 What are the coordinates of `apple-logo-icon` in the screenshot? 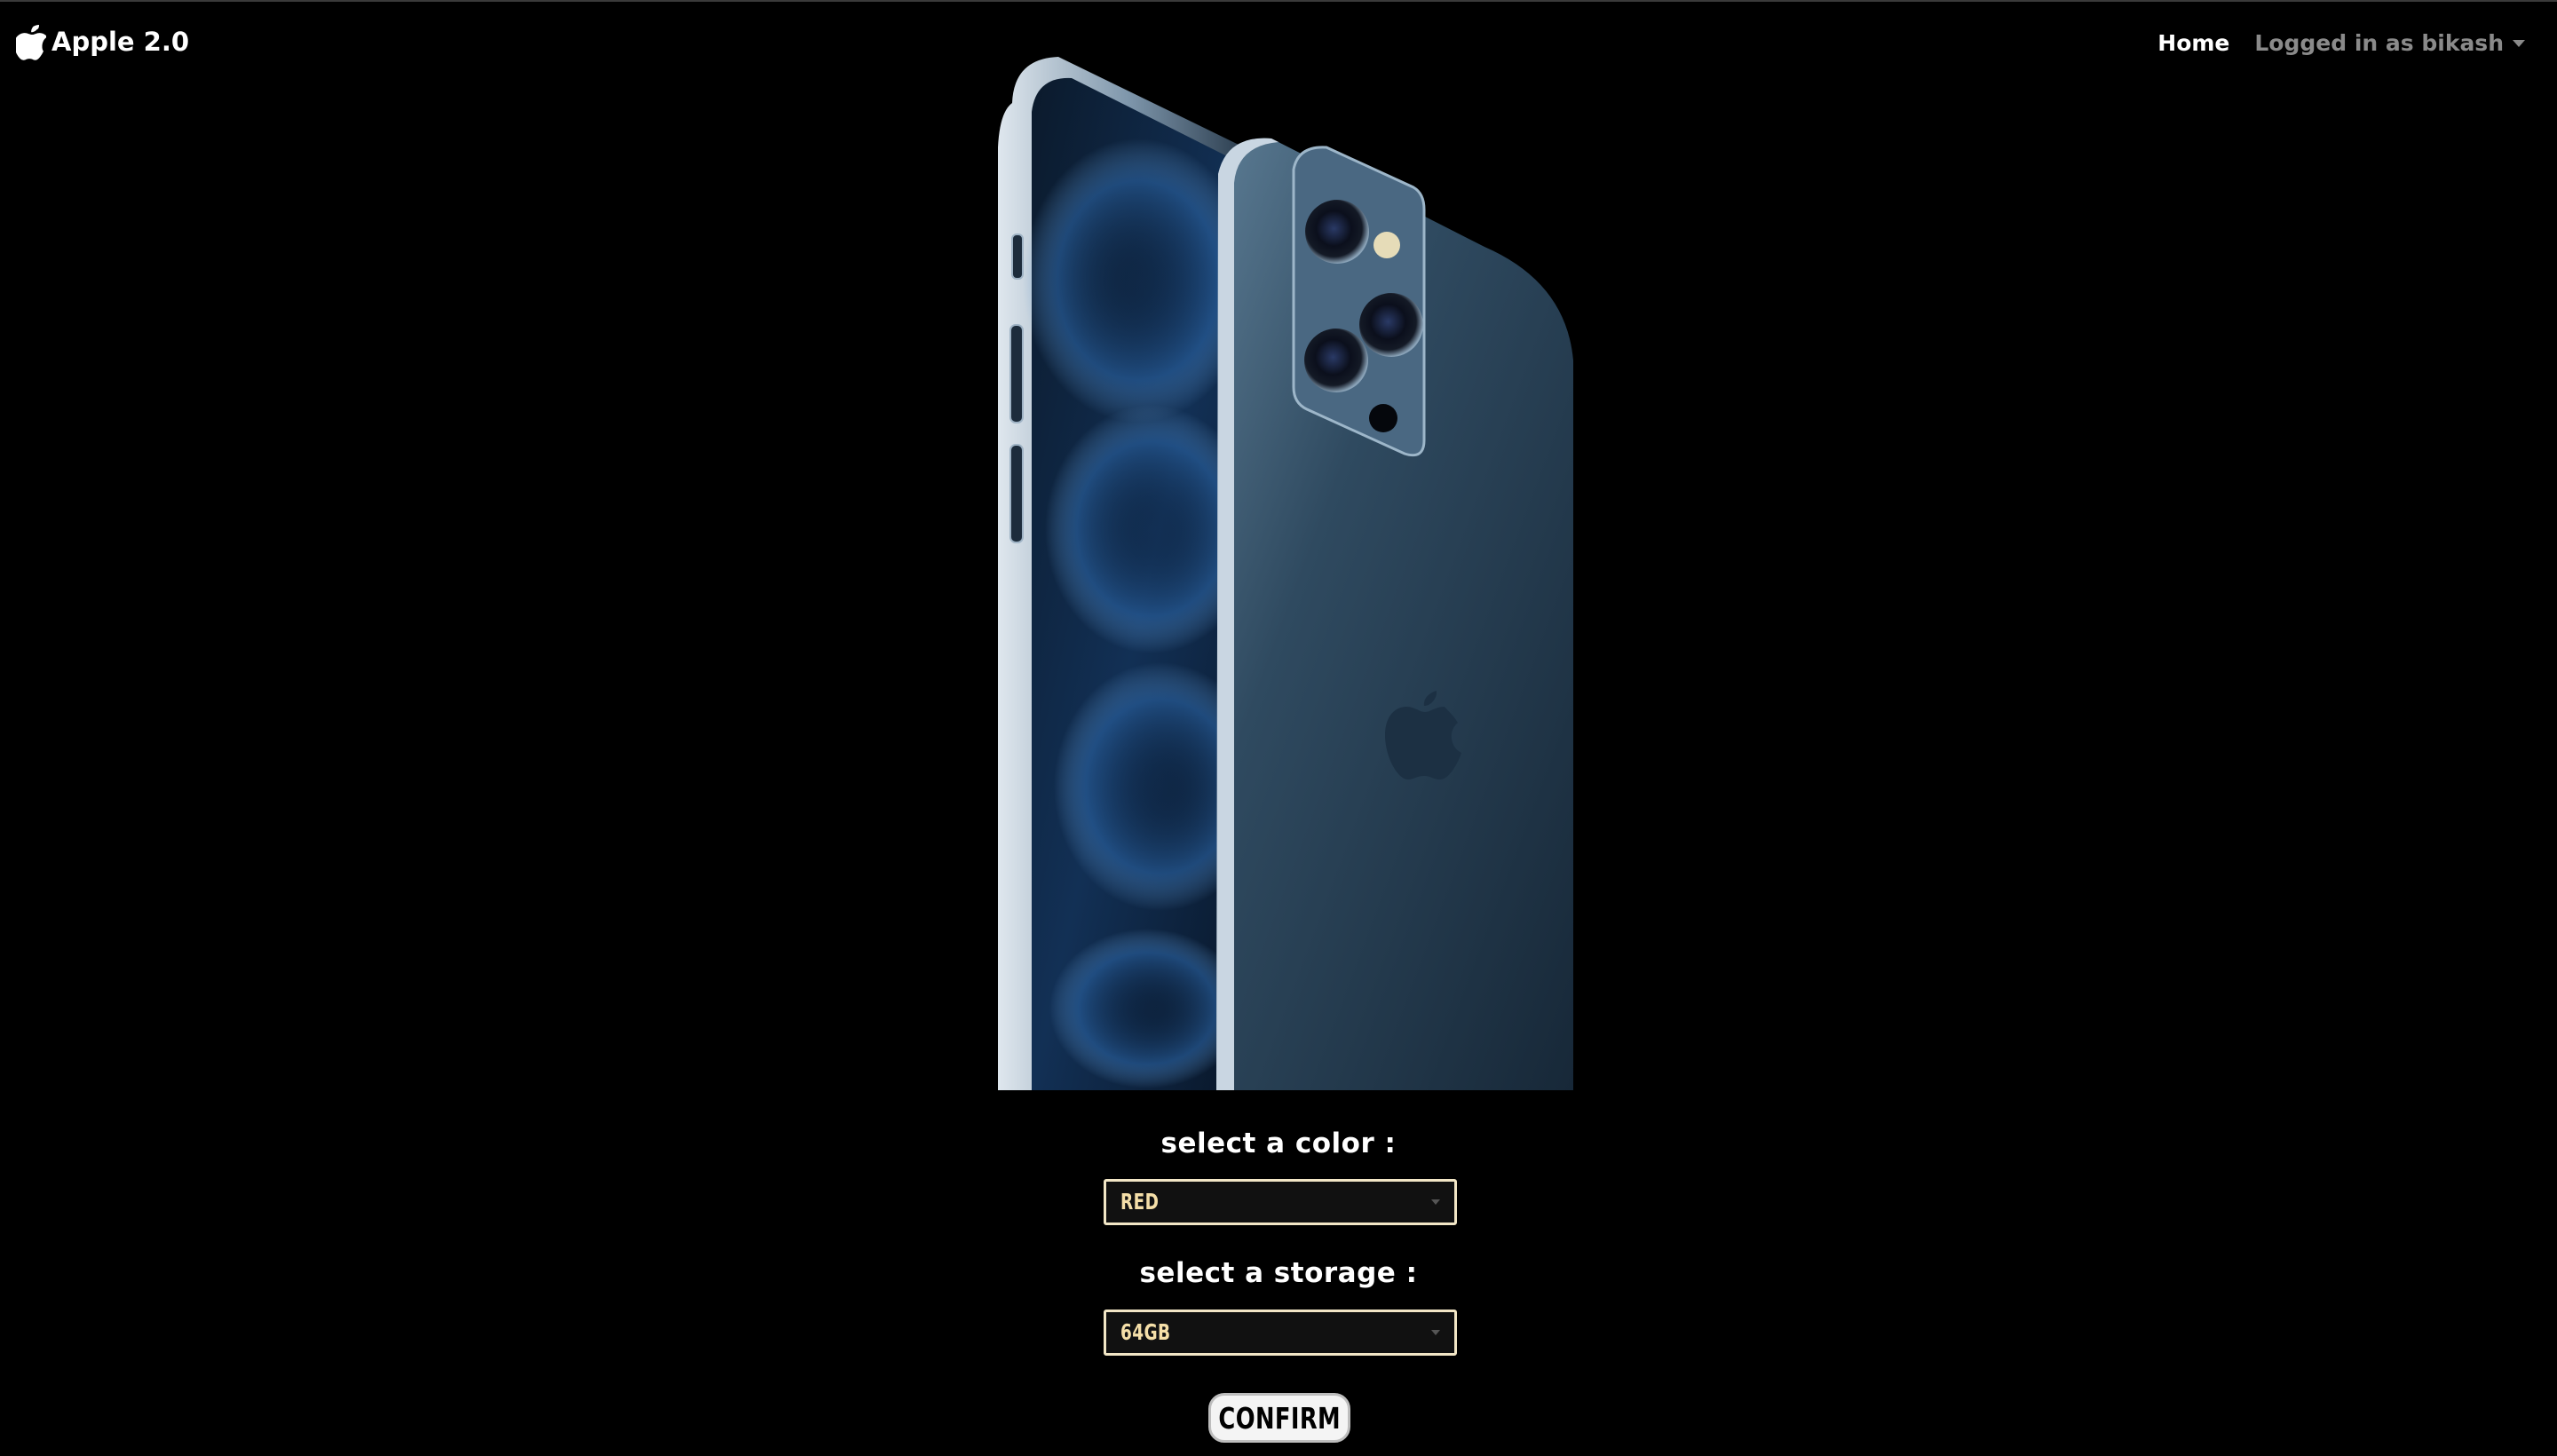 It's located at (31, 41).